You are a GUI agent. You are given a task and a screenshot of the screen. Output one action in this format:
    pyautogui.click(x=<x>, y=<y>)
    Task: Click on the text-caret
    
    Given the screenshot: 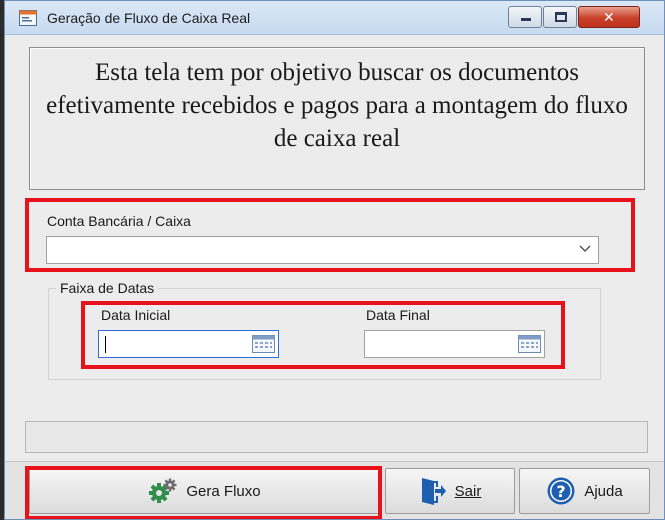 What is the action you would take?
    pyautogui.click(x=105, y=344)
    